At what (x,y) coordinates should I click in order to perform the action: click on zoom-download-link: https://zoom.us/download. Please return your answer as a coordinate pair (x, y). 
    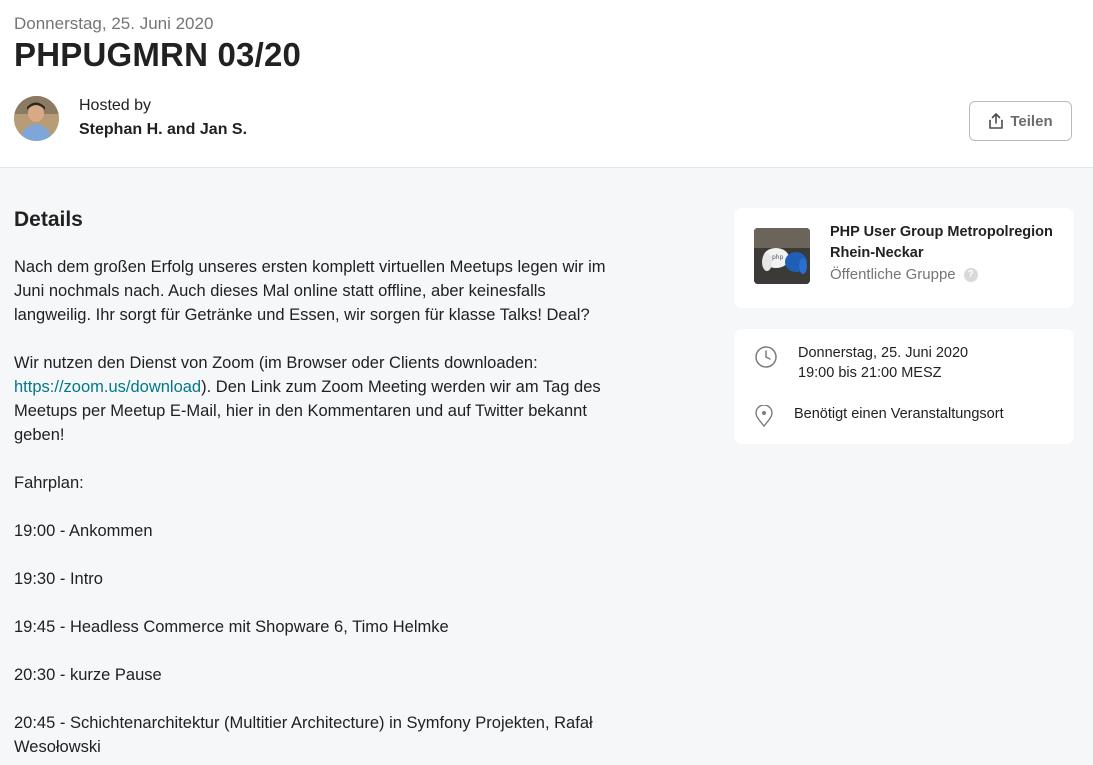
    Looking at the image, I should click on (107, 387).